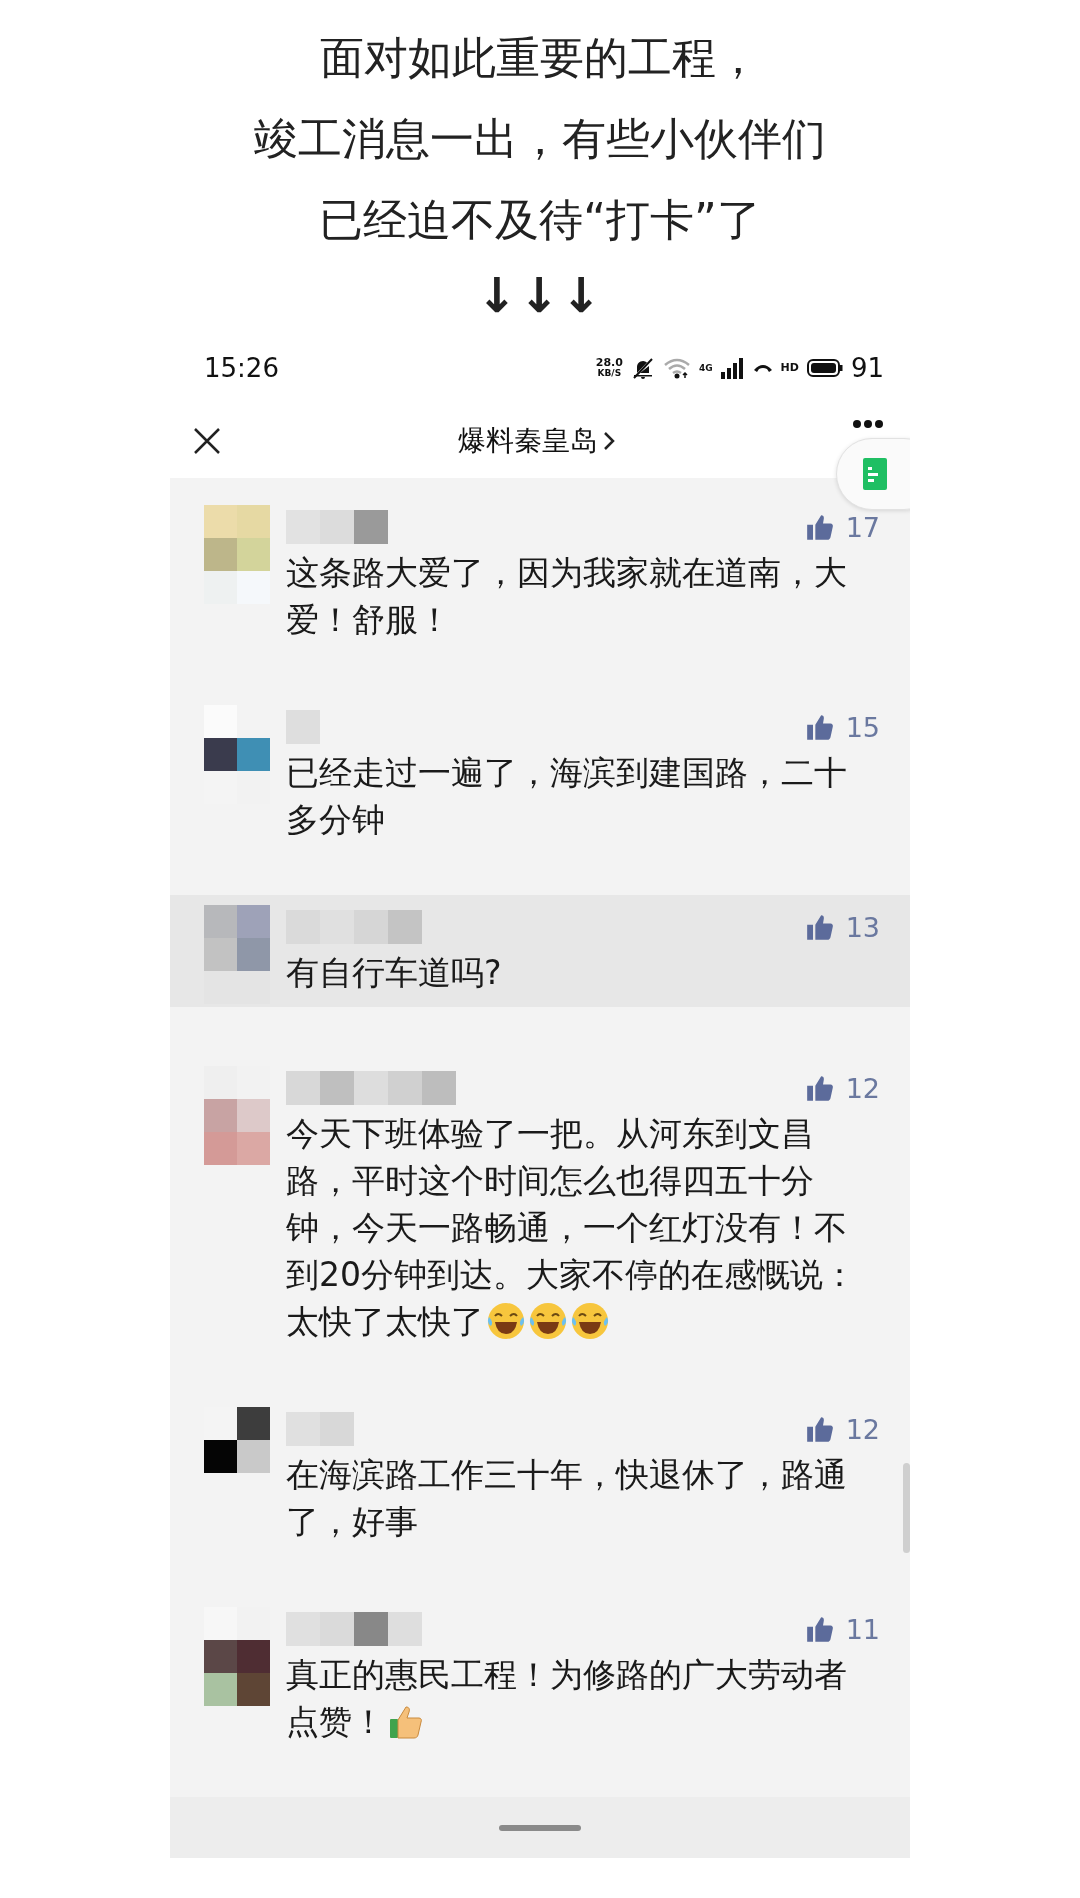 This screenshot has height=1898, width=1080. I want to click on comment-text: 在海滨路工作三十年，快退休了，路通了，好事, so click(567, 1499).